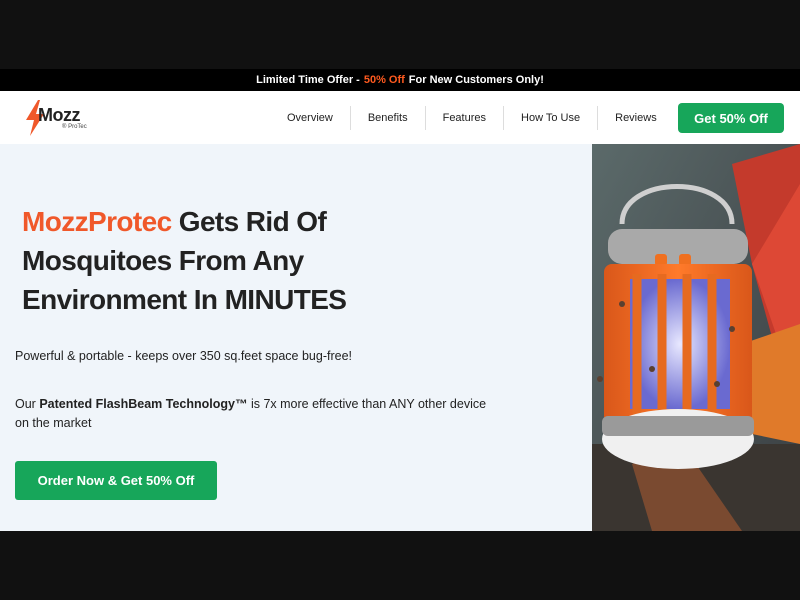  Describe the element at coordinates (59, 115) in the screenshot. I see `logo-text: Mozz` at that location.